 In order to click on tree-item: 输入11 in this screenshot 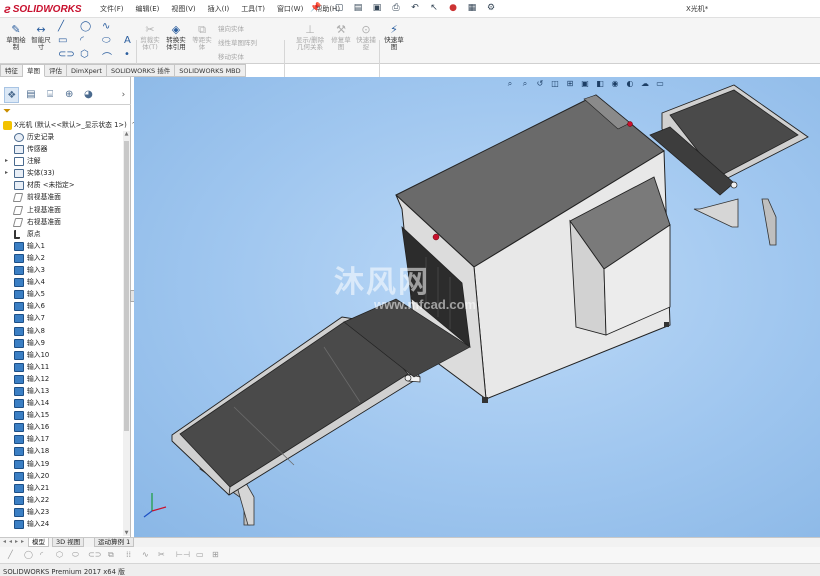, I will do `click(61, 367)`.